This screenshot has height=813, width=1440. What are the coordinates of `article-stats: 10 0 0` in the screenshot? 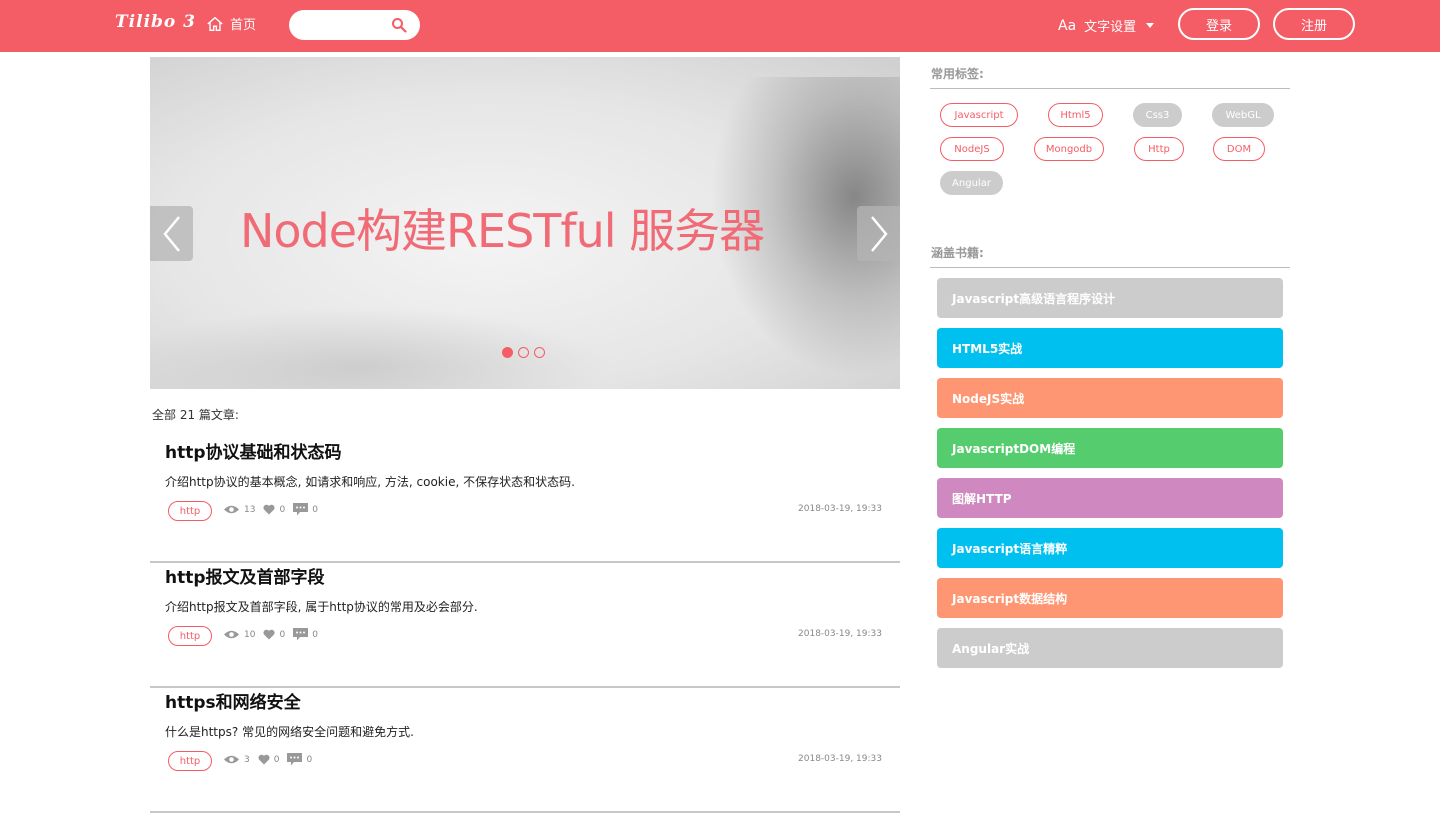 It's located at (274, 634).